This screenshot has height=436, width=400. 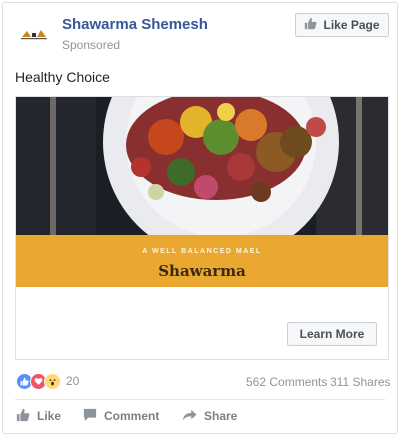 I want to click on page-logo, so click(x=34, y=34).